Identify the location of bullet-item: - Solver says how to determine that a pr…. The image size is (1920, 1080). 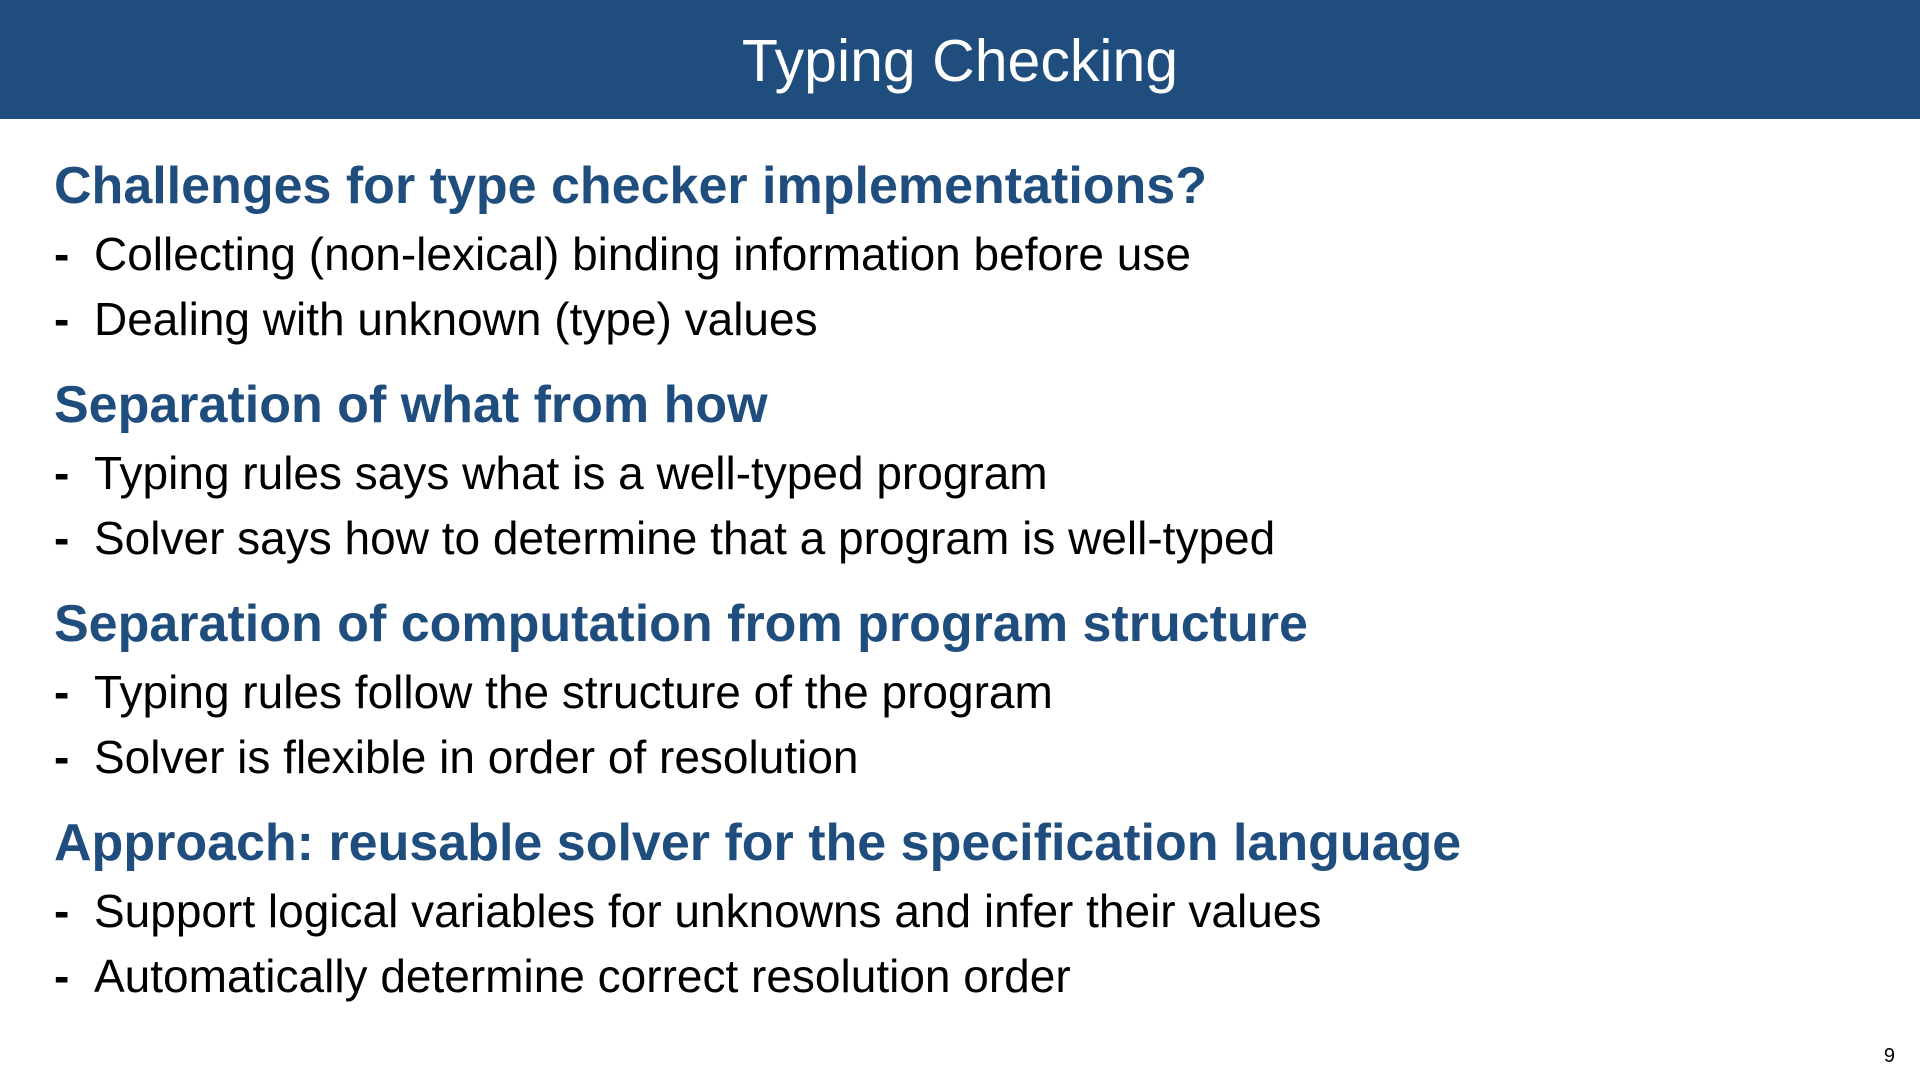
(964, 538).